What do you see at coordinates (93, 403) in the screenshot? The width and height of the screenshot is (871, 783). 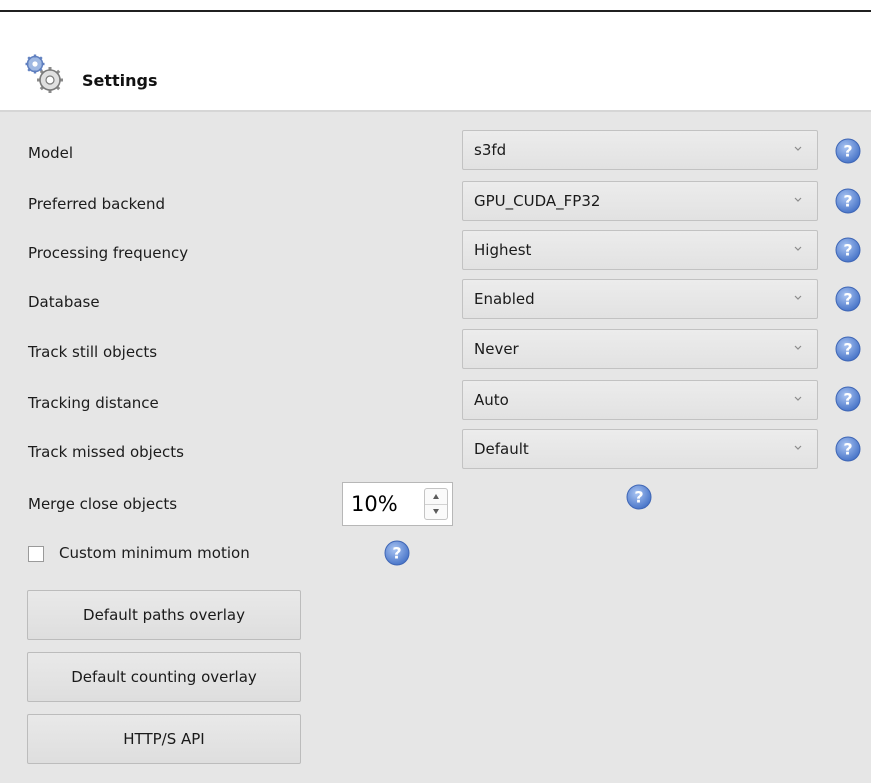 I see `tracking-distance-label: Tracking distance` at bounding box center [93, 403].